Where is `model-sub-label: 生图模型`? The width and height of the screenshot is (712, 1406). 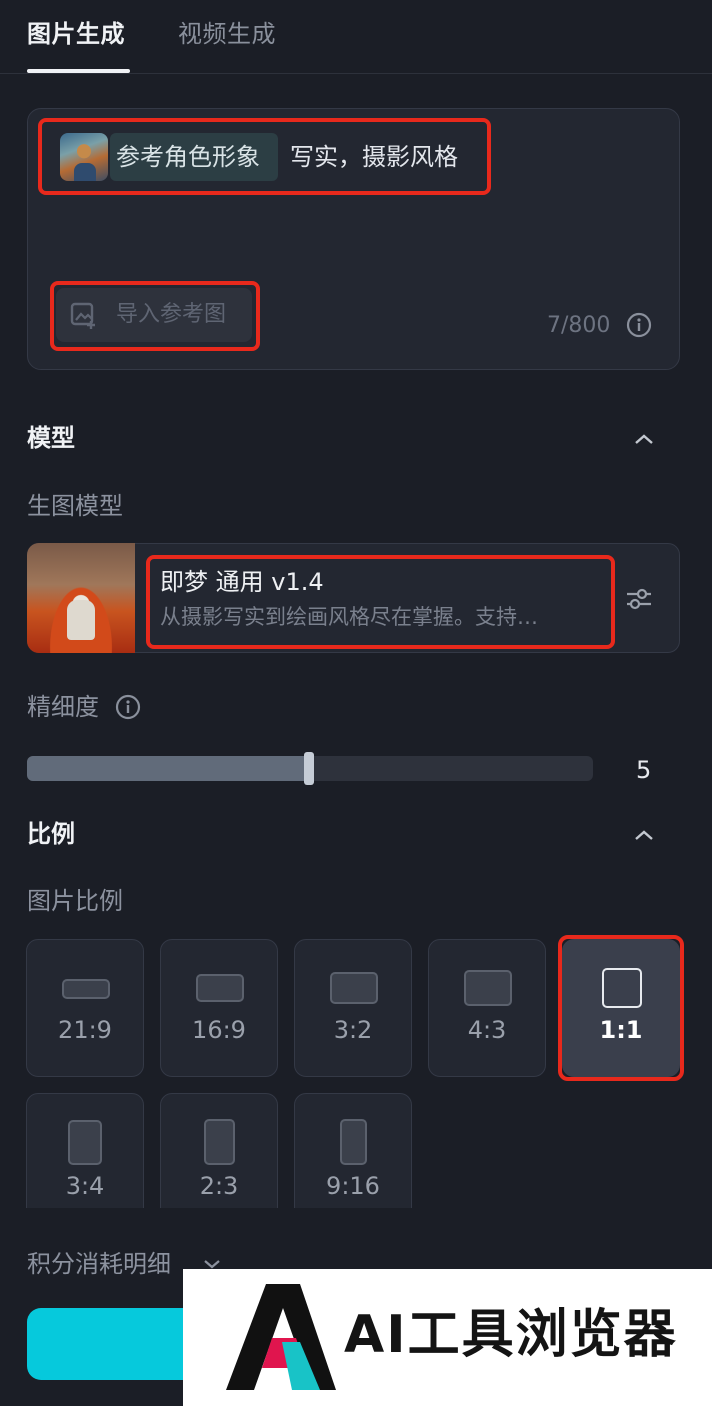 model-sub-label: 生图模型 is located at coordinates (75, 506).